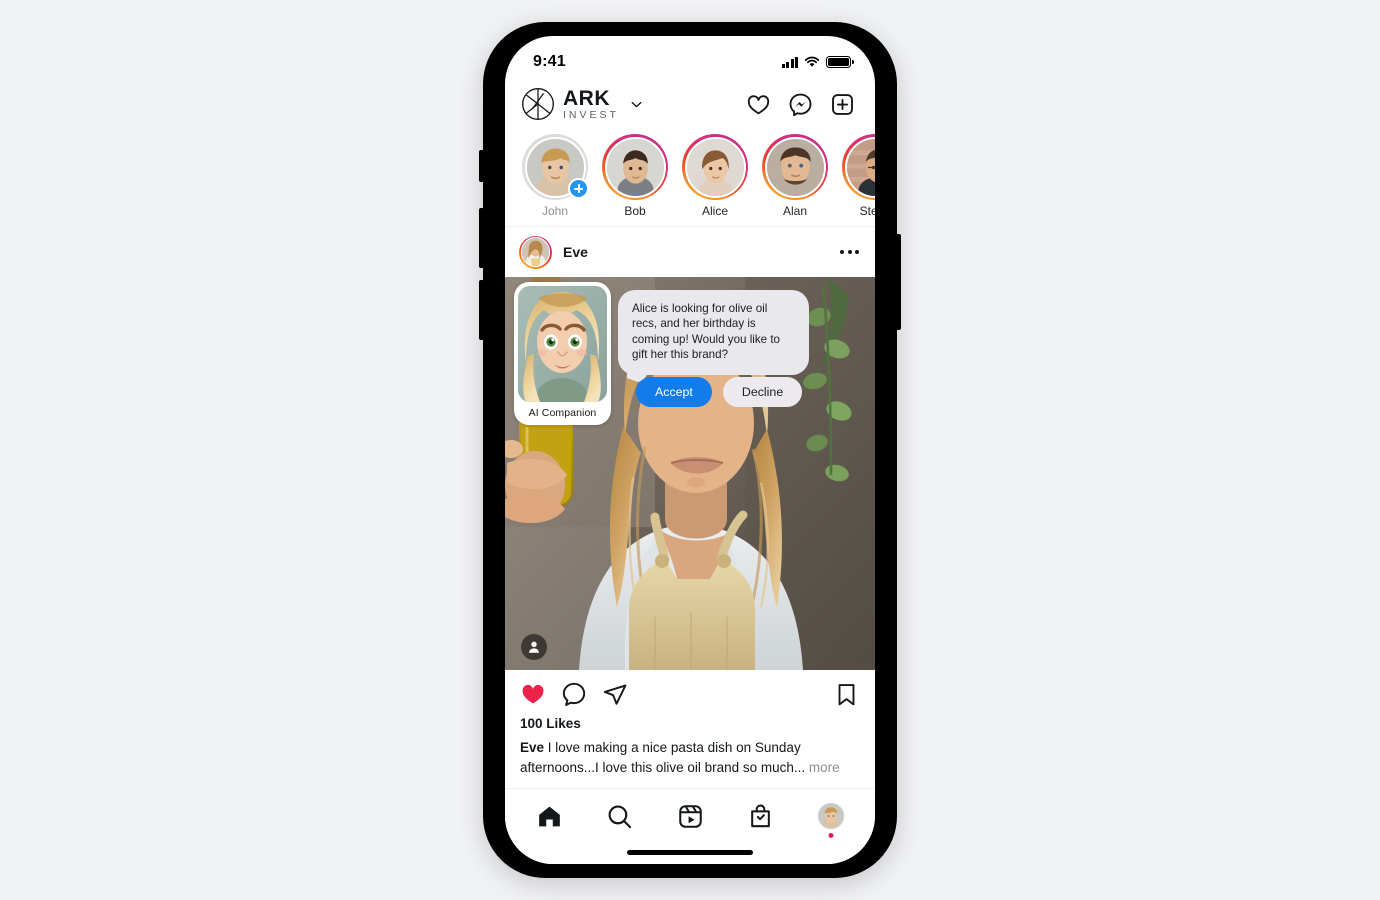  What do you see at coordinates (562, 413) in the screenshot?
I see `ai-companion-label: AI Companion` at bounding box center [562, 413].